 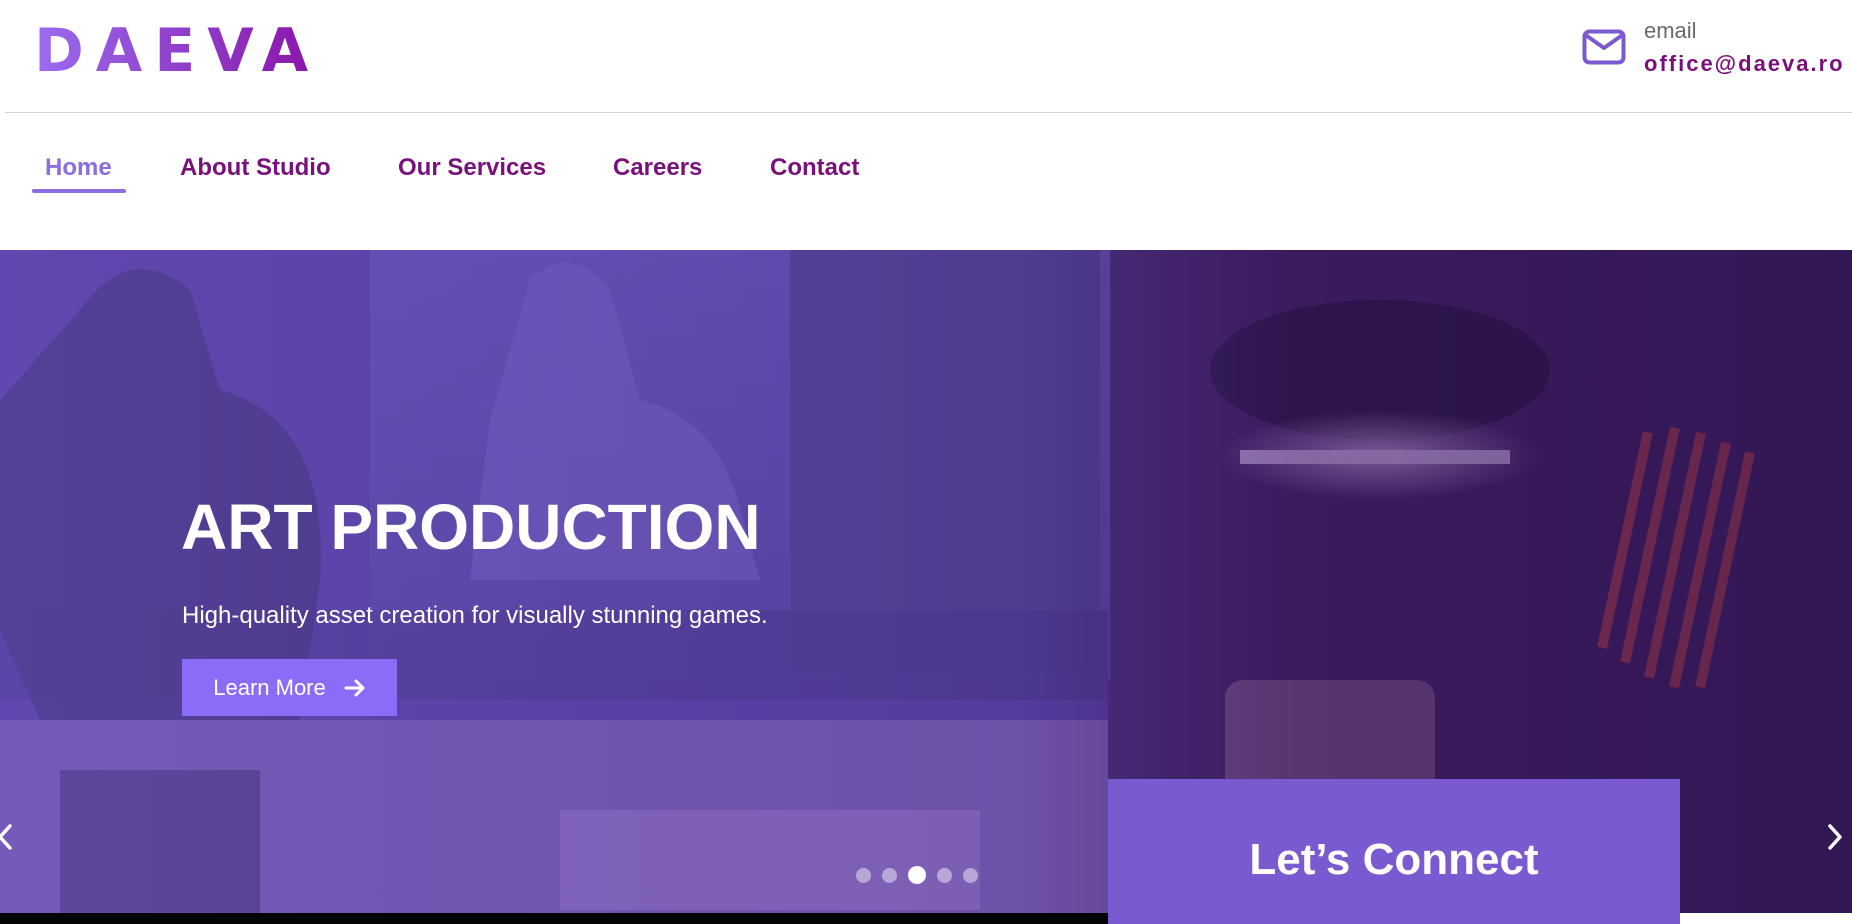 What do you see at coordinates (926, 56) in the screenshot?
I see `site-header: DAEVA email office@daeva.ro` at bounding box center [926, 56].